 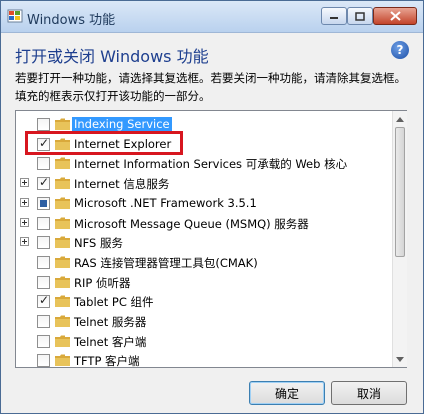 What do you see at coordinates (203, 183) in the screenshot?
I see `feature-row: Internet 信息服务` at bounding box center [203, 183].